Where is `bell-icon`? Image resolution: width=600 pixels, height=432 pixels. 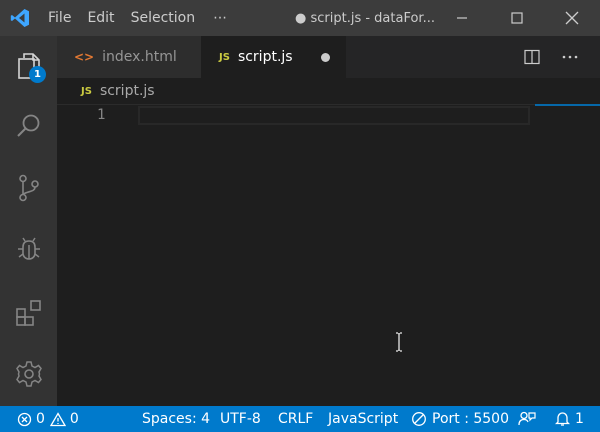
bell-icon is located at coordinates (562, 419).